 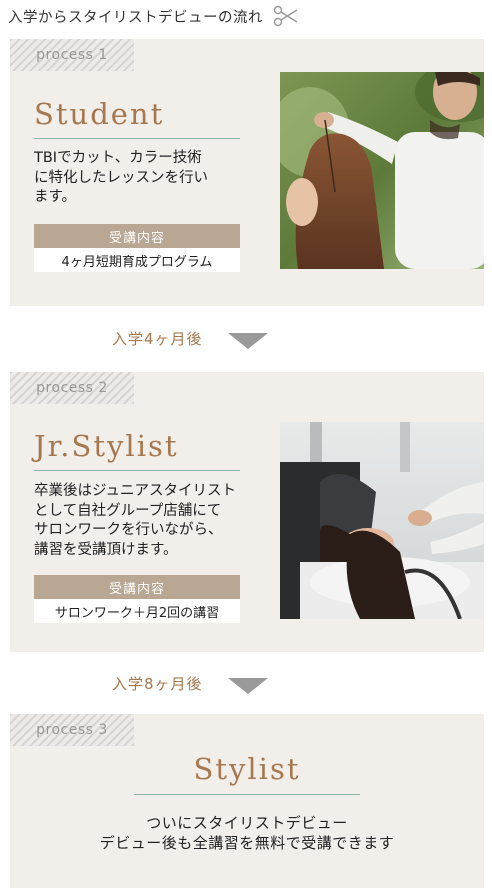 I want to click on scissors-icon, so click(x=285, y=16).